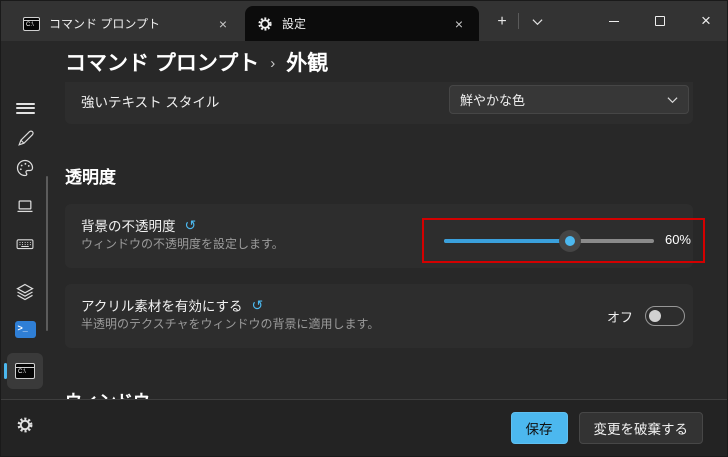  What do you see at coordinates (640, 428) in the screenshot?
I see `discard-changes-button: 変更を破棄する` at bounding box center [640, 428].